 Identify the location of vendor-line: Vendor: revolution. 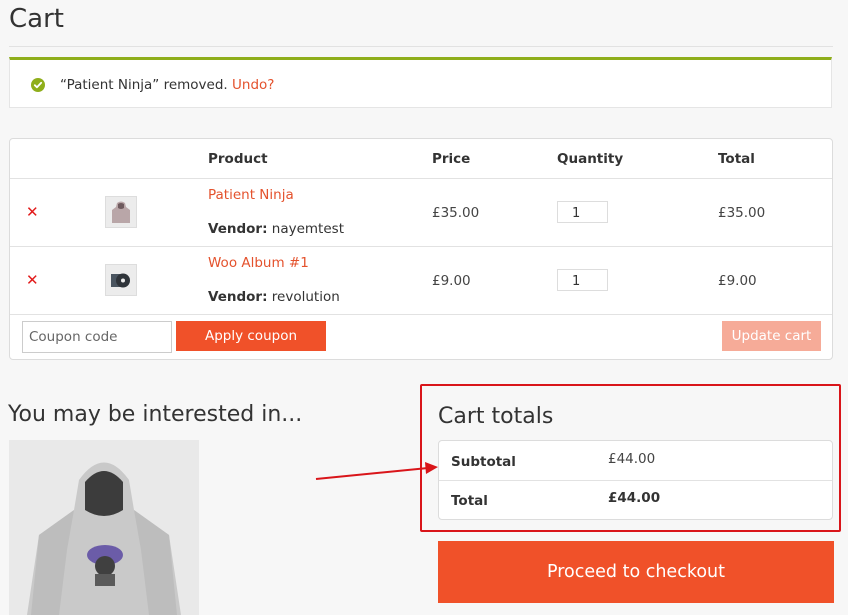
(274, 297).